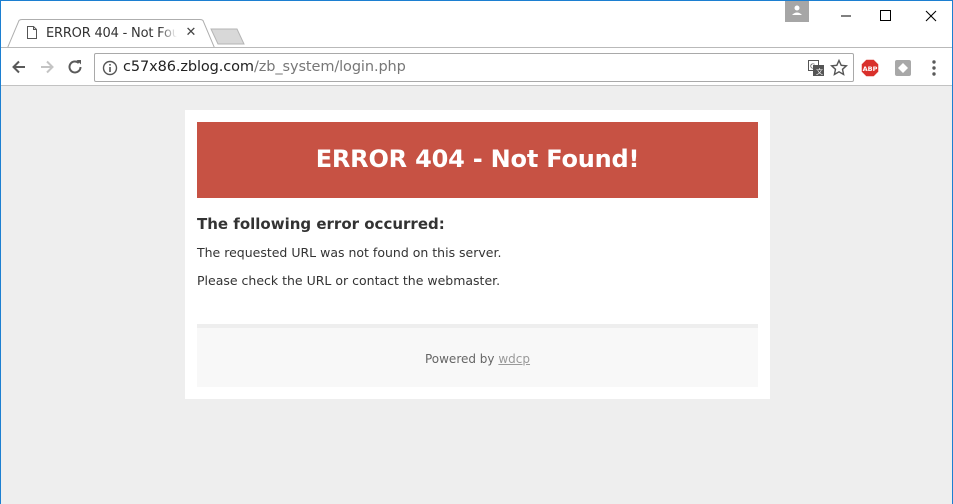 This screenshot has height=504, width=953. I want to click on minimize-button, so click(846, 16).